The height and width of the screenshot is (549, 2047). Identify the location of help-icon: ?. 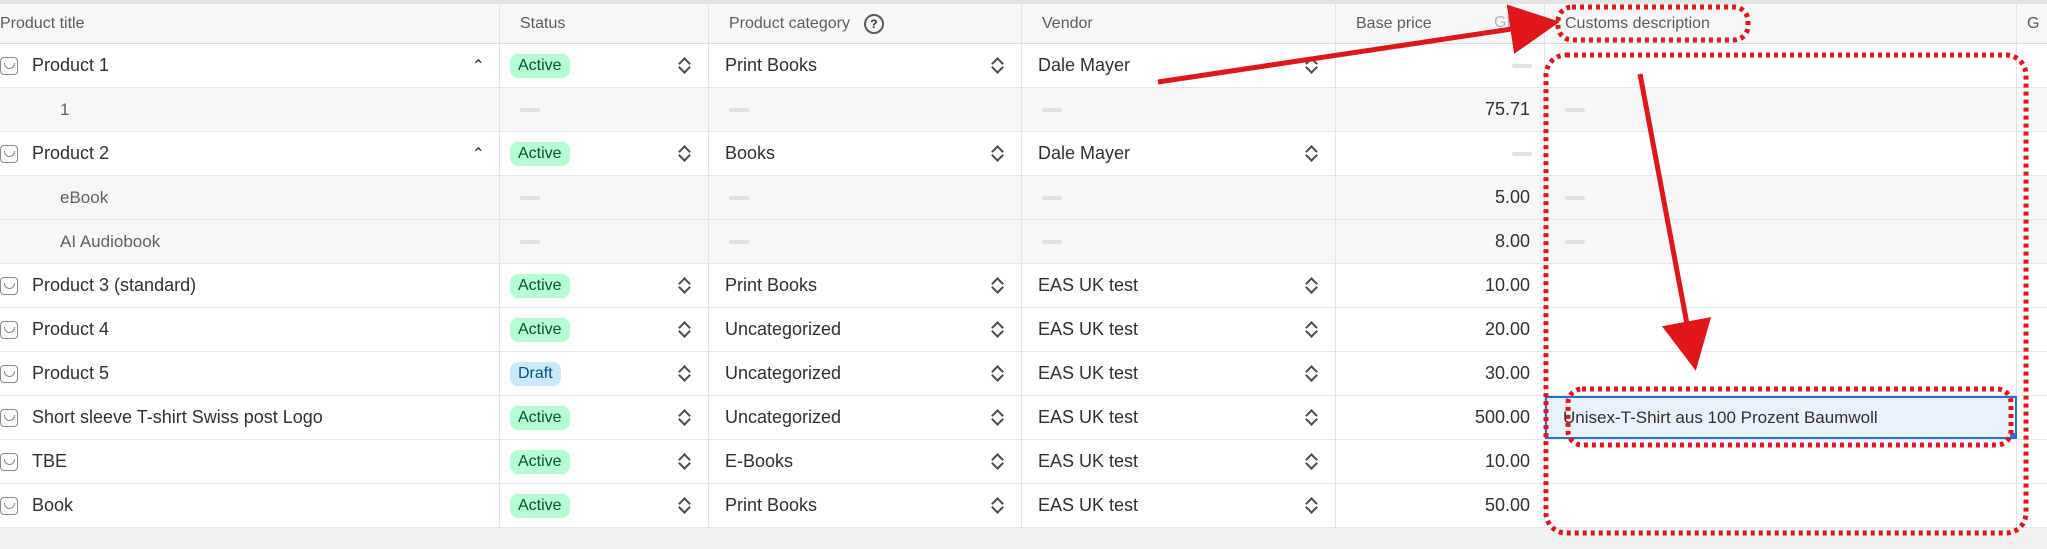
(873, 23).